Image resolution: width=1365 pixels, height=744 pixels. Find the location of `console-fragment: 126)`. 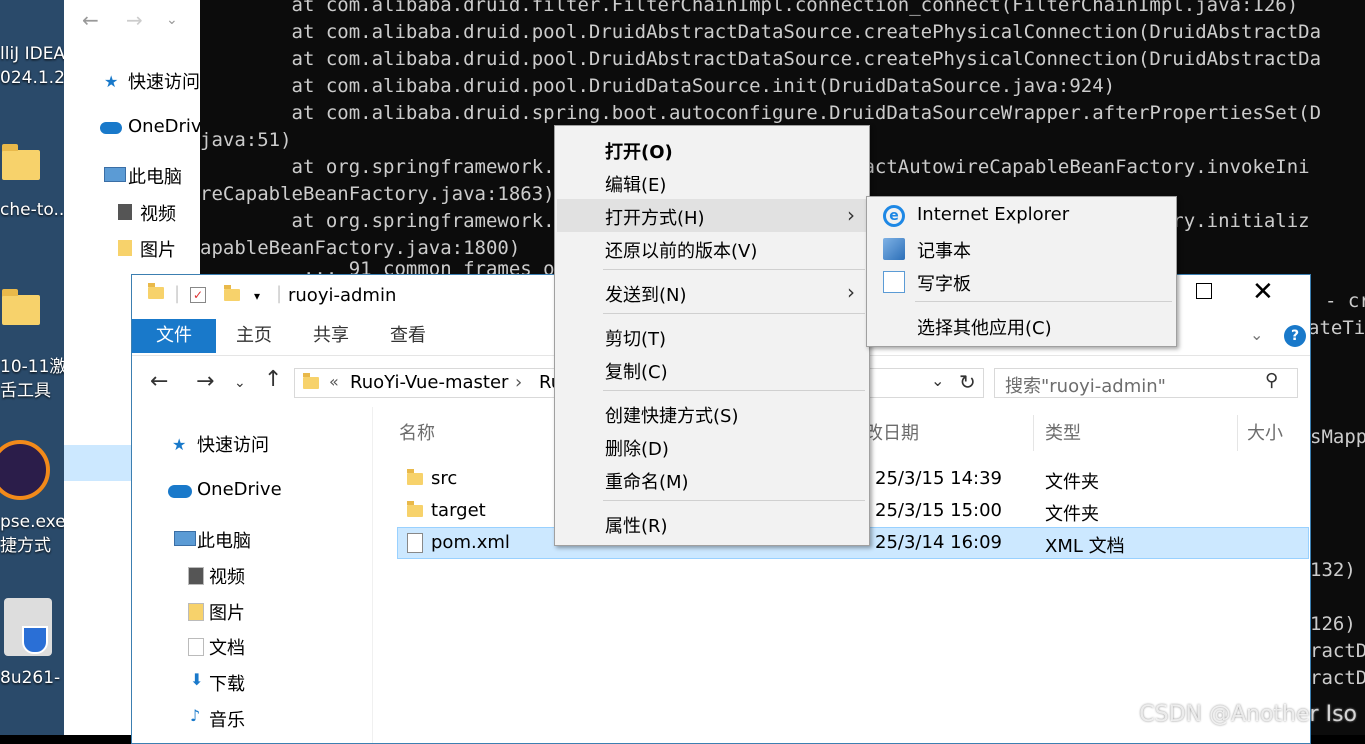

console-fragment: 126) is located at coordinates (1333, 624).